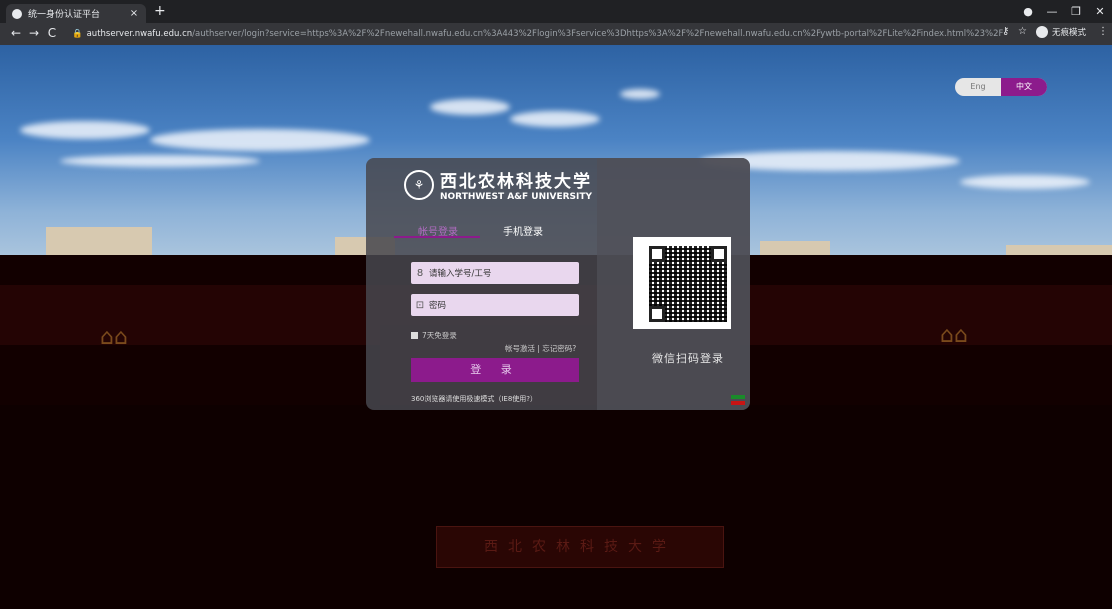  What do you see at coordinates (1069, 33) in the screenshot?
I see `profile-label: 无痕模式` at bounding box center [1069, 33].